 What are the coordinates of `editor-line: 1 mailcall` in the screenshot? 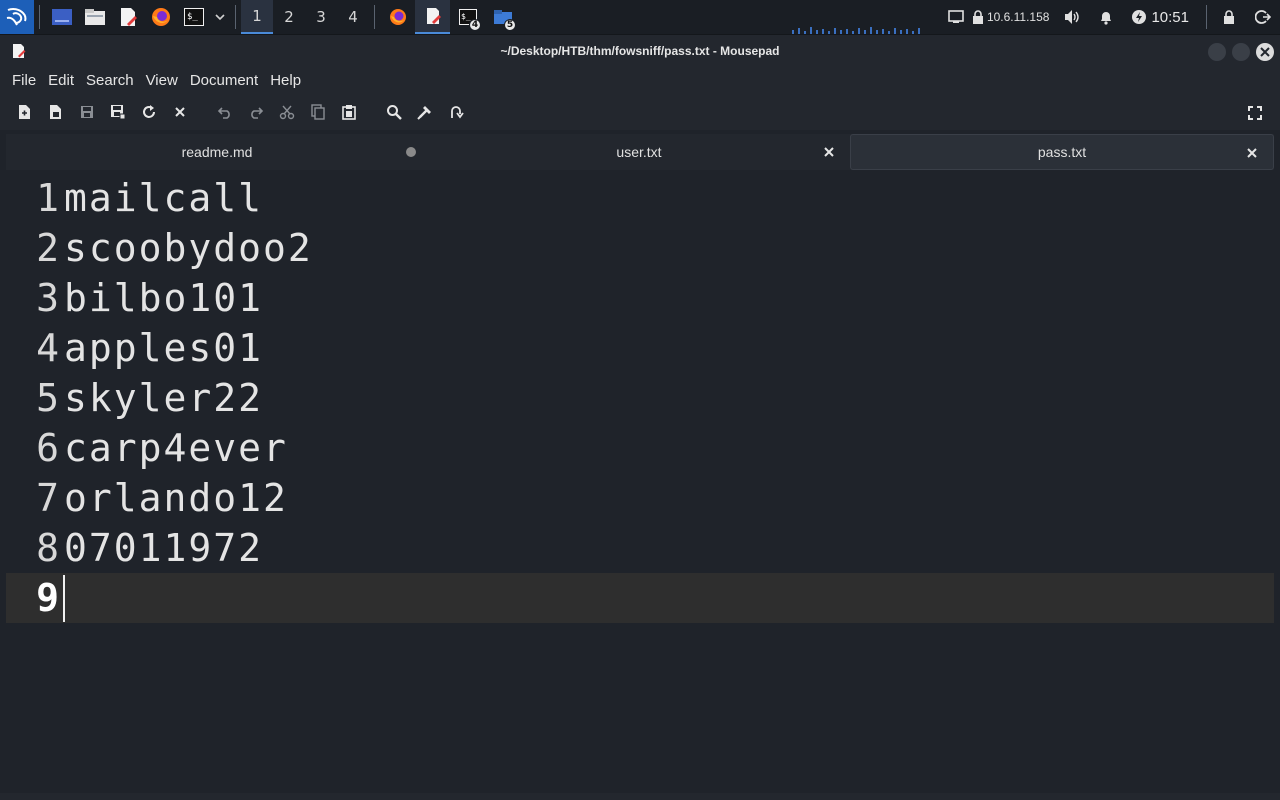 It's located at (640, 198).